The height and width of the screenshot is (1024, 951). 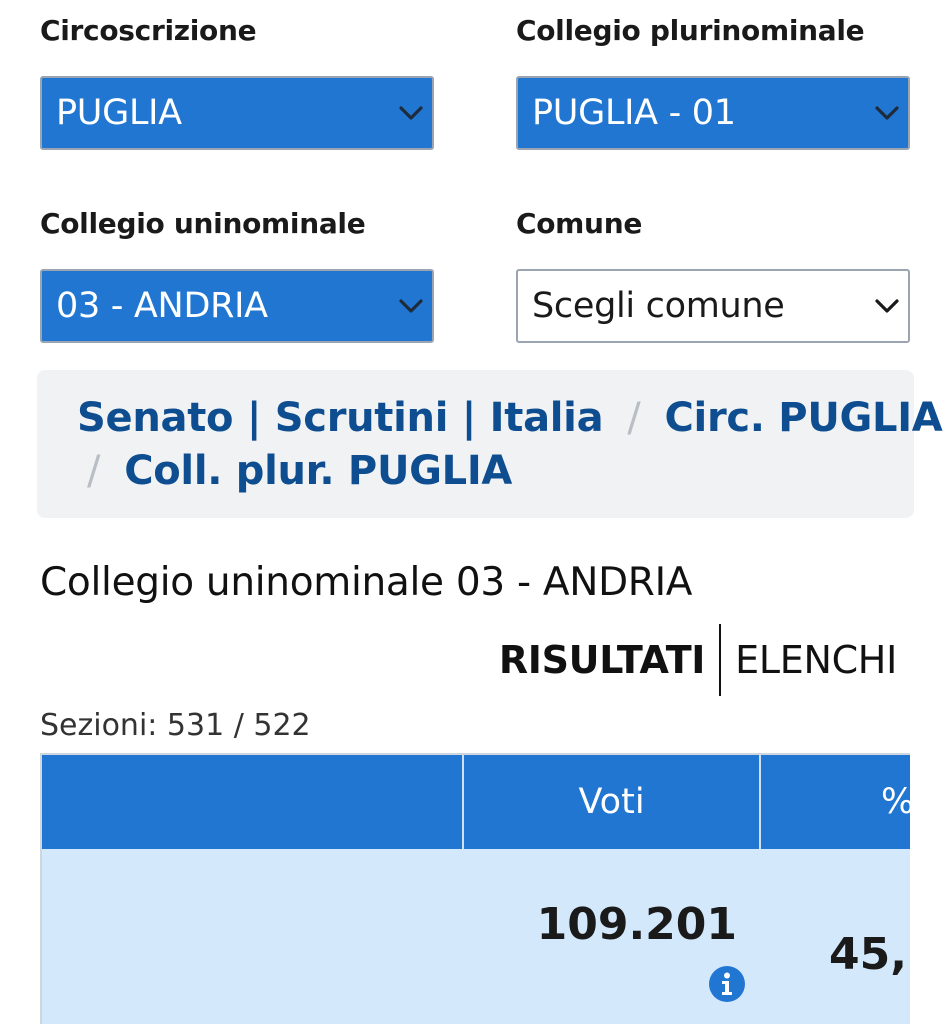 What do you see at coordinates (809, 660) in the screenshot?
I see `tab-elenchi: ELENCHI` at bounding box center [809, 660].